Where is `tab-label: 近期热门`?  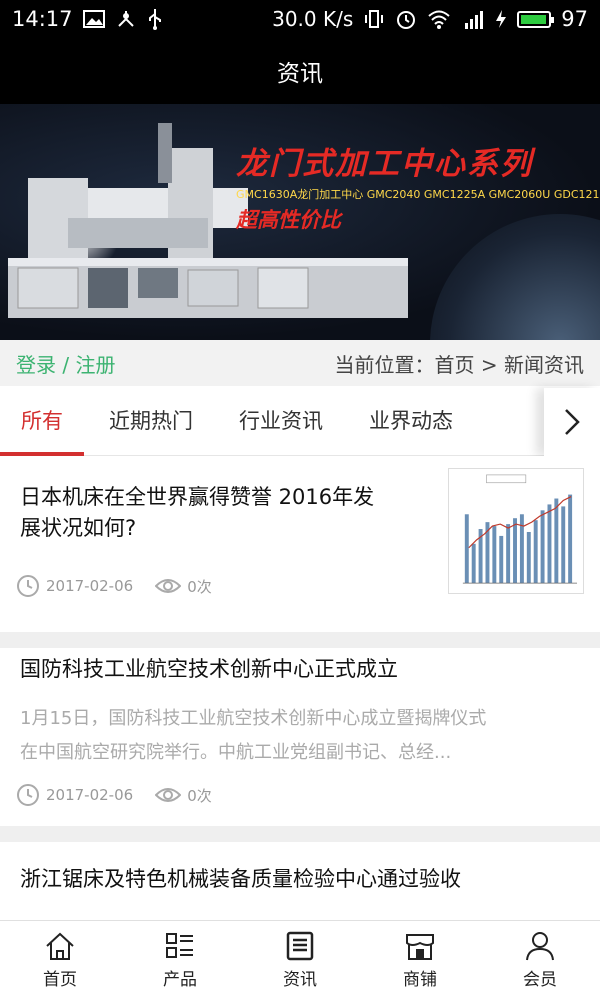 tab-label: 近期热门 is located at coordinates (151, 421).